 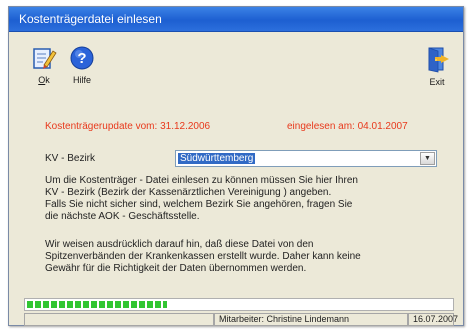 What do you see at coordinates (236, 19) in the screenshot?
I see `title-bar: Kostenträgerdatei einlesen` at bounding box center [236, 19].